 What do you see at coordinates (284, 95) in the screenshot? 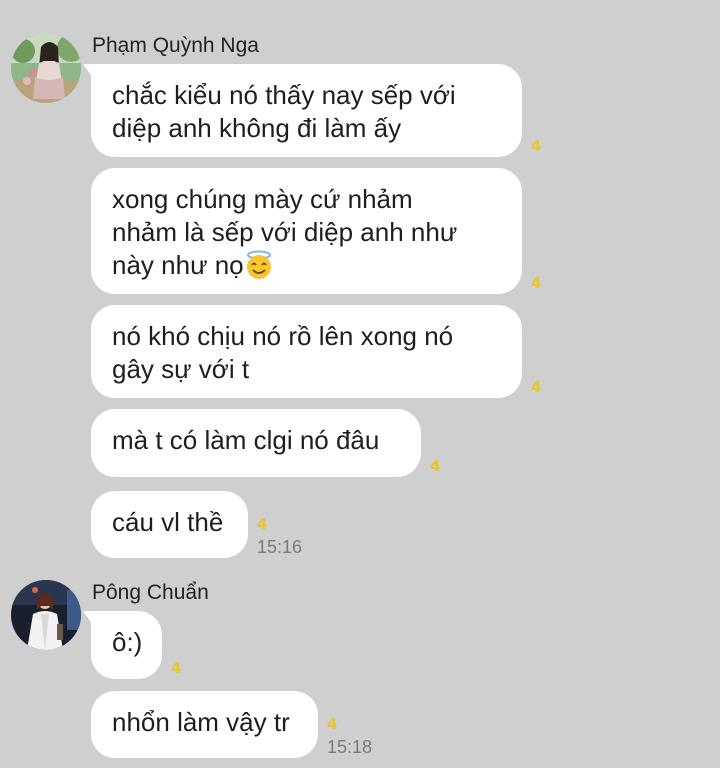
I see `message-line: chắc kiểu nó thấy nay sếp với` at bounding box center [284, 95].